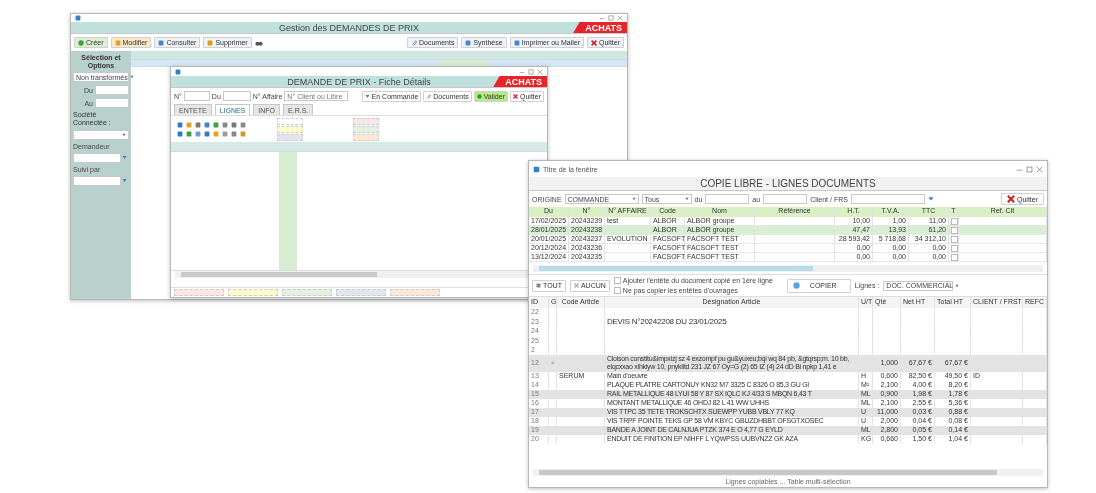  I want to click on plus-icon, so click(81, 42).